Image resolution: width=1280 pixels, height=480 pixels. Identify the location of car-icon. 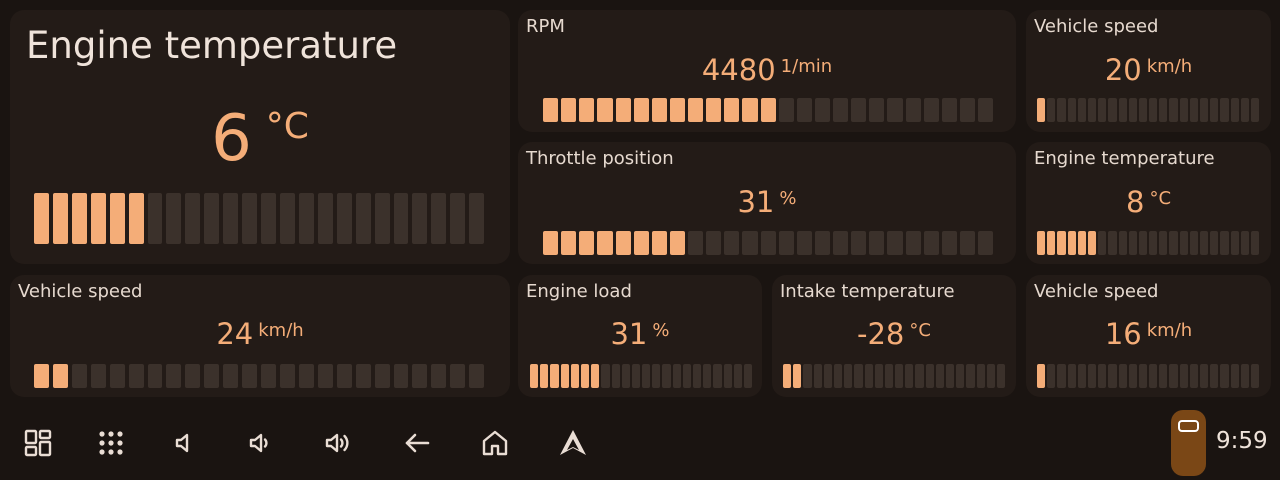
(1188, 443).